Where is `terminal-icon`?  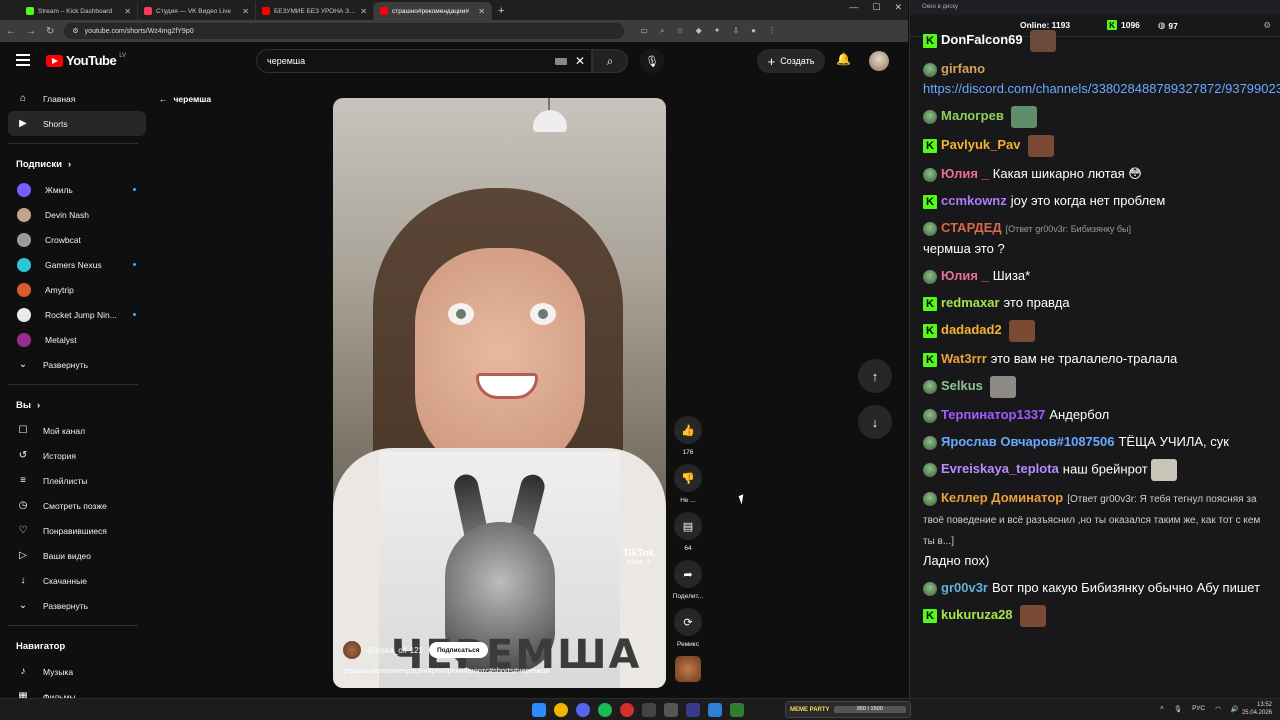 terminal-icon is located at coordinates (671, 710).